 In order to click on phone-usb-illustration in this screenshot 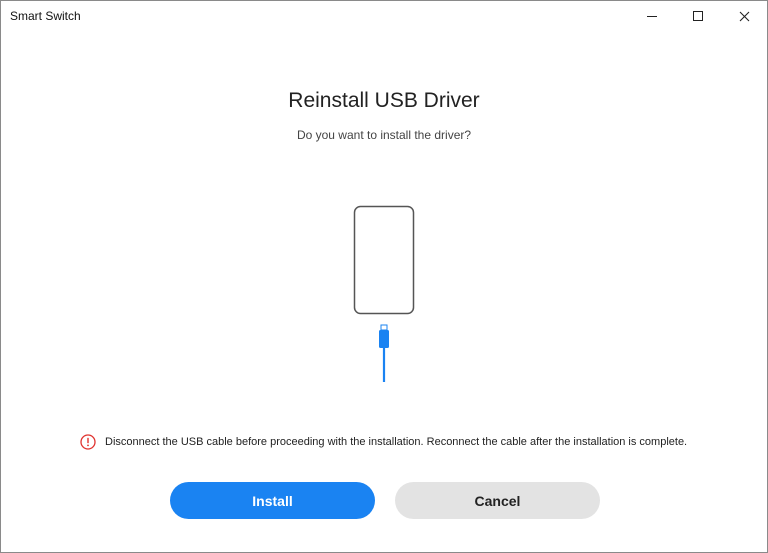, I will do `click(384, 293)`.